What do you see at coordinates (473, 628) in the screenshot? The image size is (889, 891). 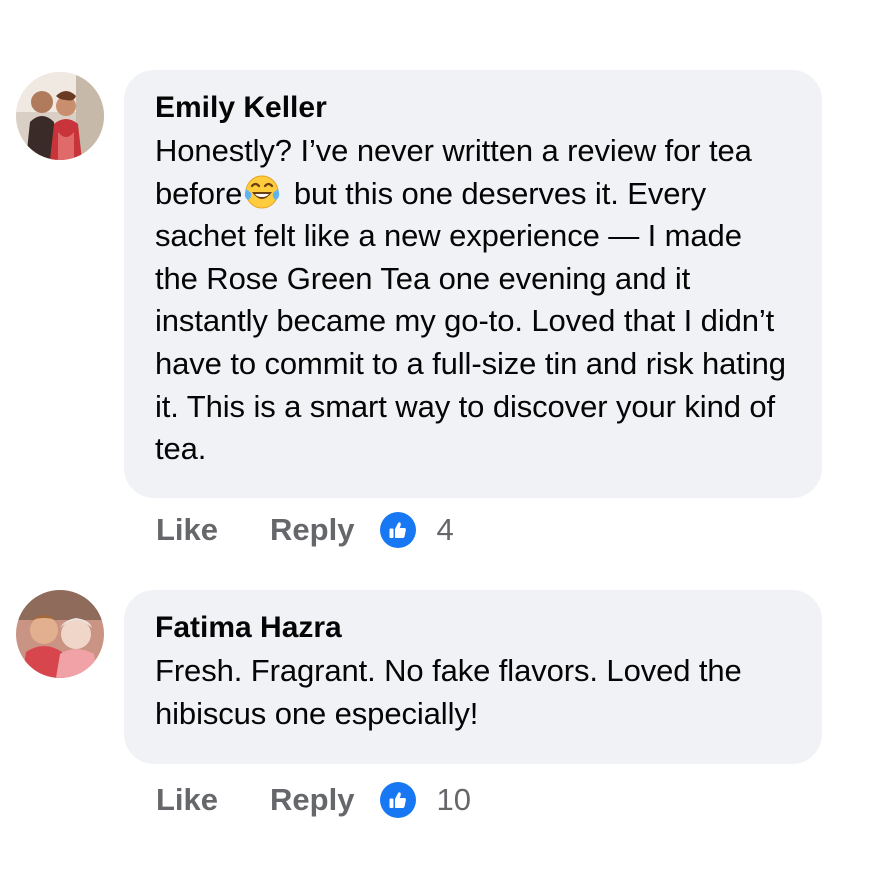 I see `comment-author: Fatima Hazra` at bounding box center [473, 628].